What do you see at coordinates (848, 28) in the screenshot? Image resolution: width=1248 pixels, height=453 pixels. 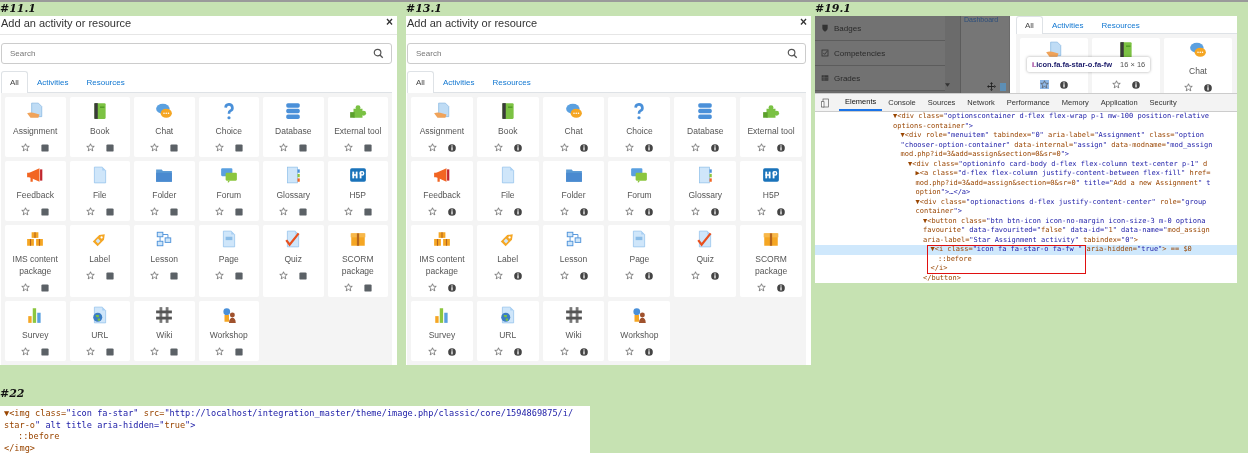 I see `sidebar-label: Badges` at bounding box center [848, 28].